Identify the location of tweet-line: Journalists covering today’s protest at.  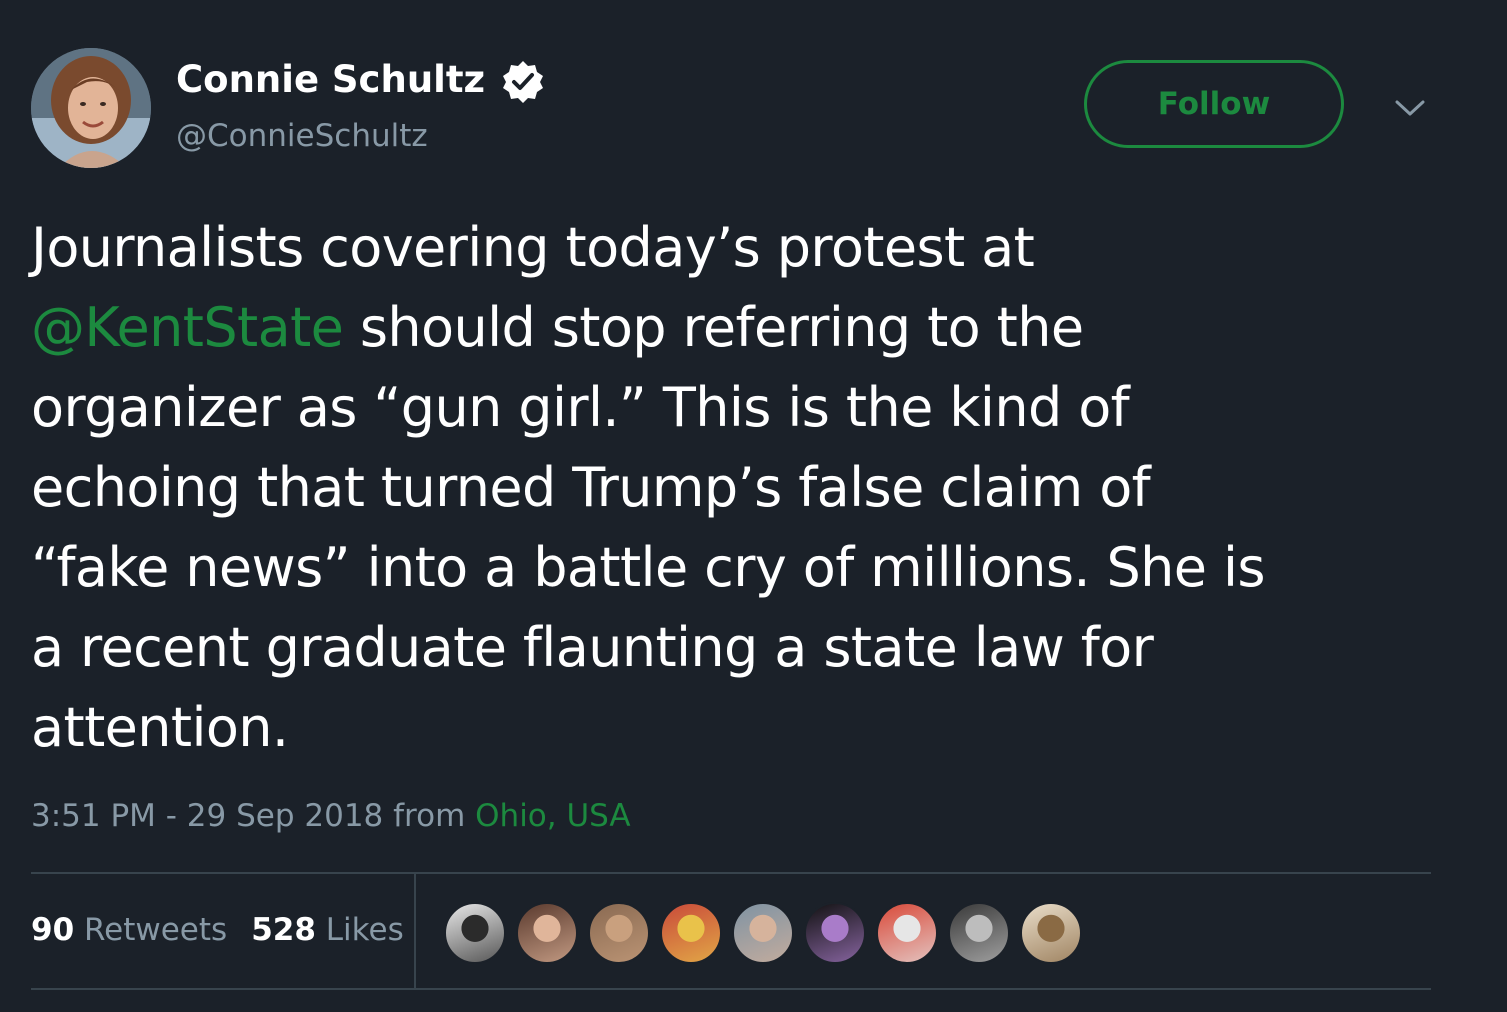
(751, 248).